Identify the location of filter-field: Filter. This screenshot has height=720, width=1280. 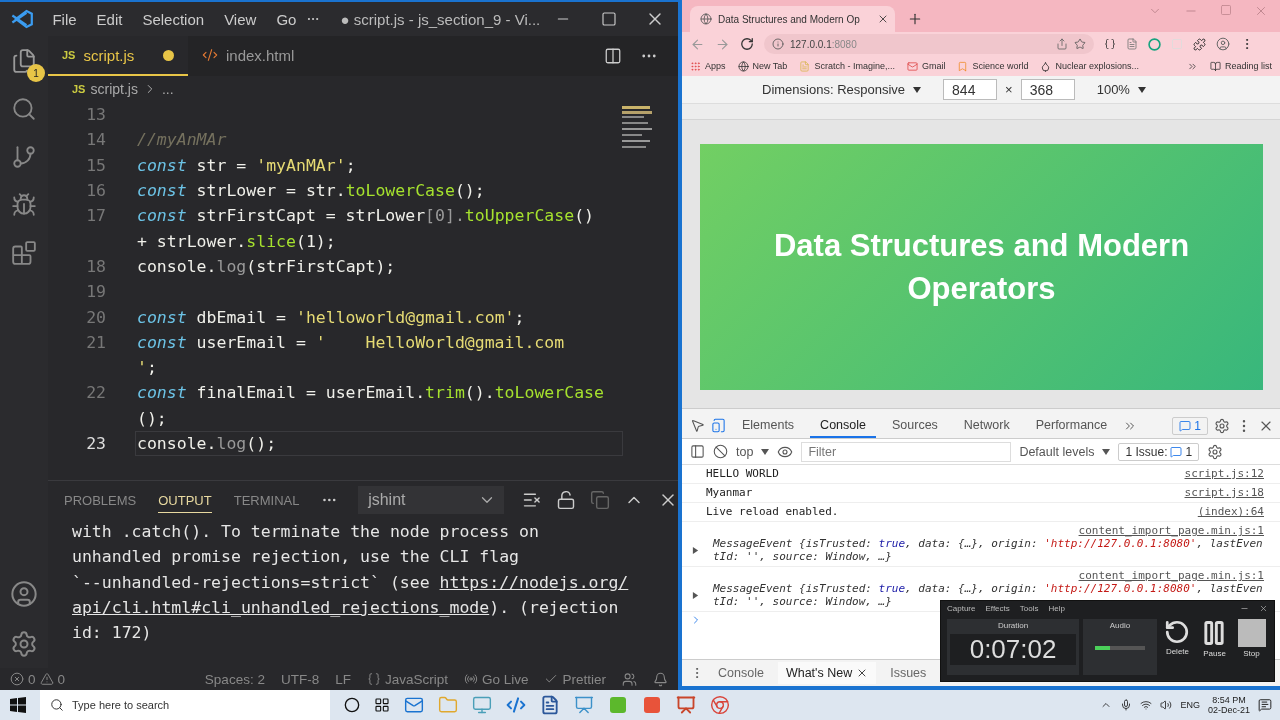
(906, 451).